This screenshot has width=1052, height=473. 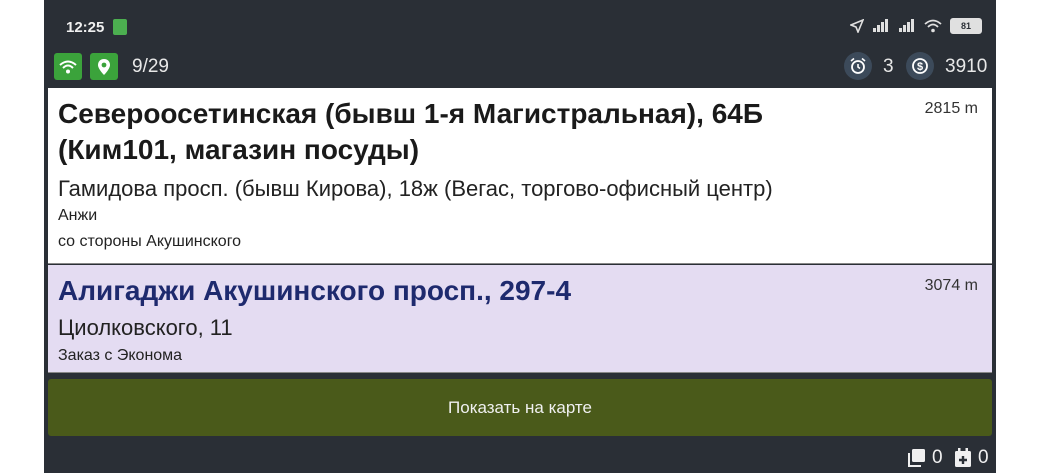 What do you see at coordinates (963, 457) in the screenshot?
I see `calendar-add-icon` at bounding box center [963, 457].